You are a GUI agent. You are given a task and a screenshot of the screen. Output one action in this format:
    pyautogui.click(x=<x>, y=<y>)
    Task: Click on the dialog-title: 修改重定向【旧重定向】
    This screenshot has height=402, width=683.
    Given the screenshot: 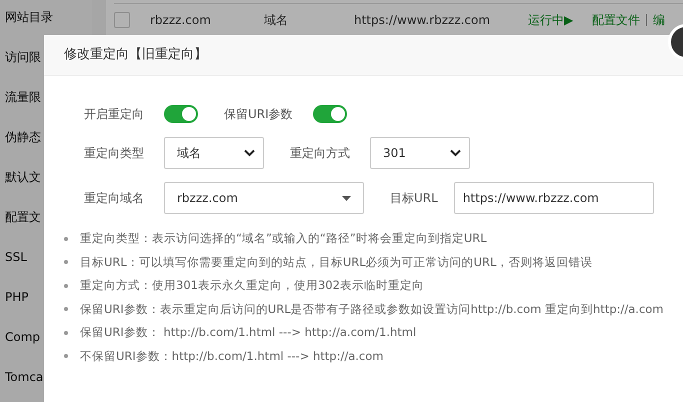 What is the action you would take?
    pyautogui.click(x=363, y=55)
    